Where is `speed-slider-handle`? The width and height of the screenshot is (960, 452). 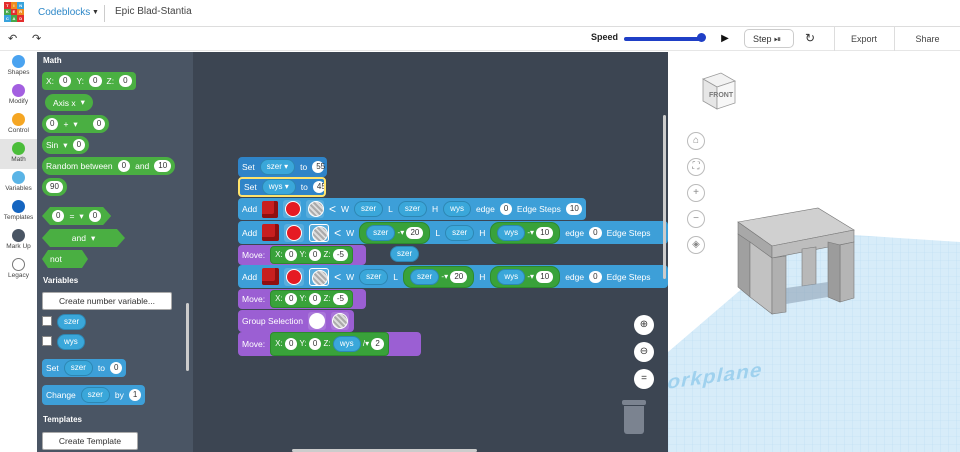 speed-slider-handle is located at coordinates (701, 37).